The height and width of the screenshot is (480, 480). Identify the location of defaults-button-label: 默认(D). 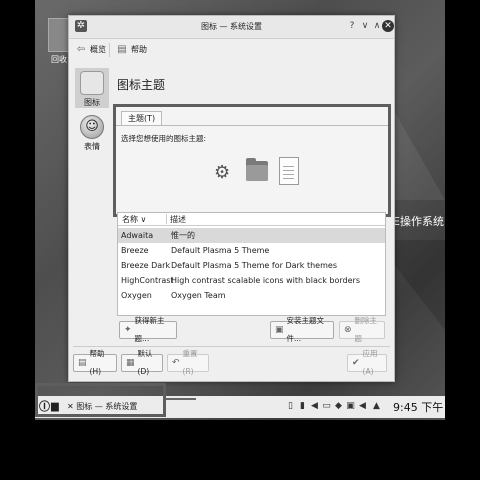
(145, 362).